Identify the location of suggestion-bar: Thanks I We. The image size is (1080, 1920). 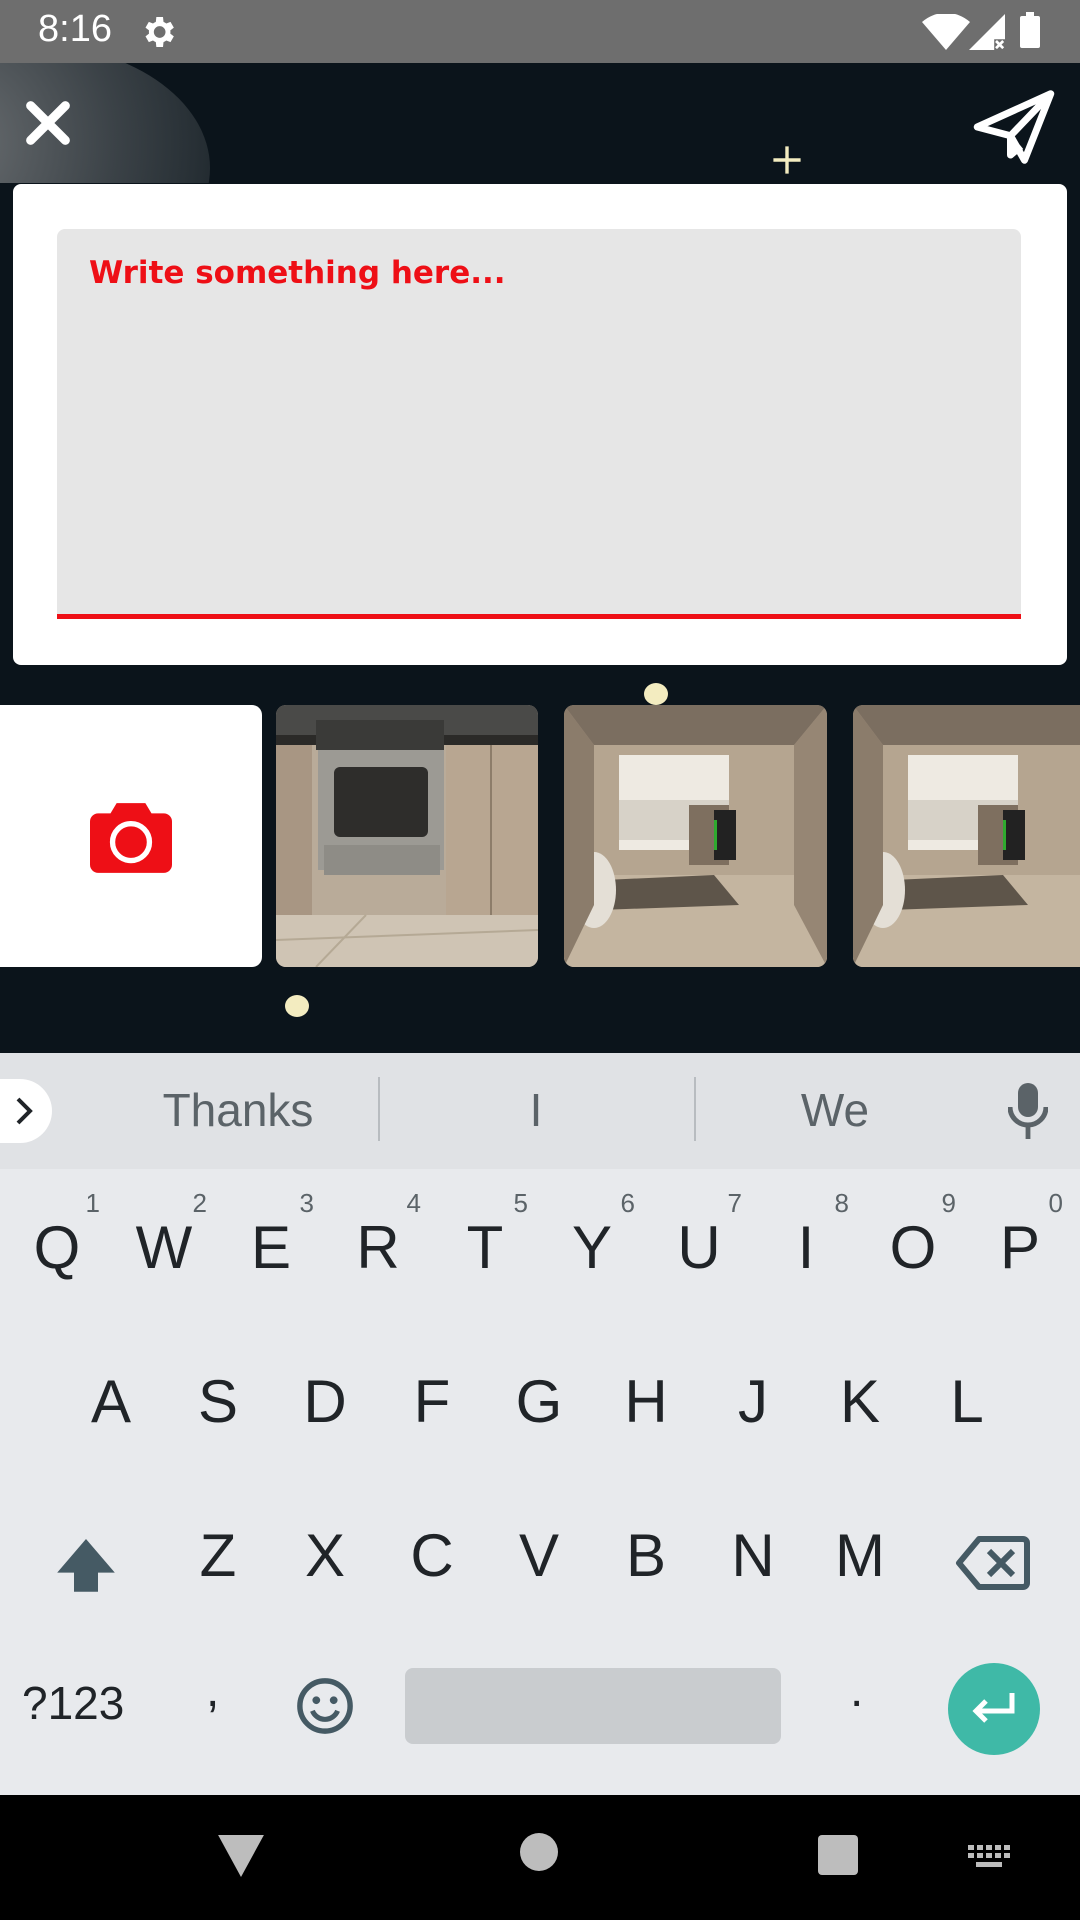
(540, 1111).